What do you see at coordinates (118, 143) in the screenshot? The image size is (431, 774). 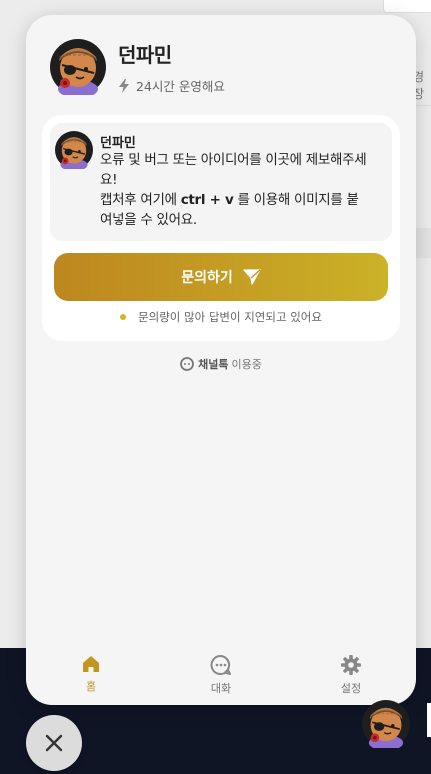 I see `sender-name: 던파민` at bounding box center [118, 143].